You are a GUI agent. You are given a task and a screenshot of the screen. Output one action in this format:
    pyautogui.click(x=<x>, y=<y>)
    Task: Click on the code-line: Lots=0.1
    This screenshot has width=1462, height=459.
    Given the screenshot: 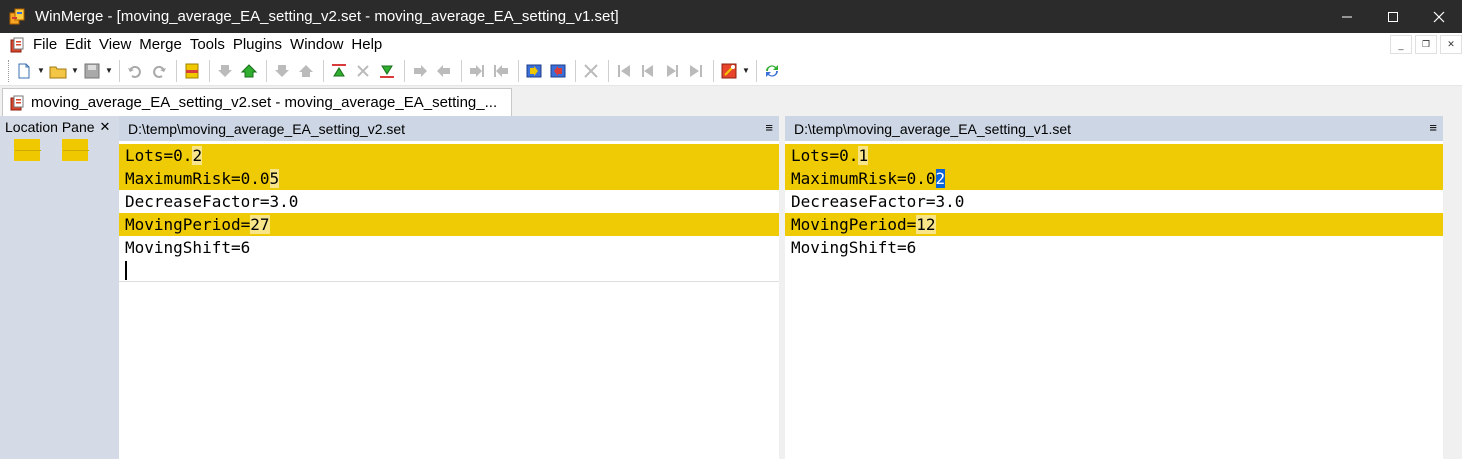 What is the action you would take?
    pyautogui.click(x=1114, y=155)
    